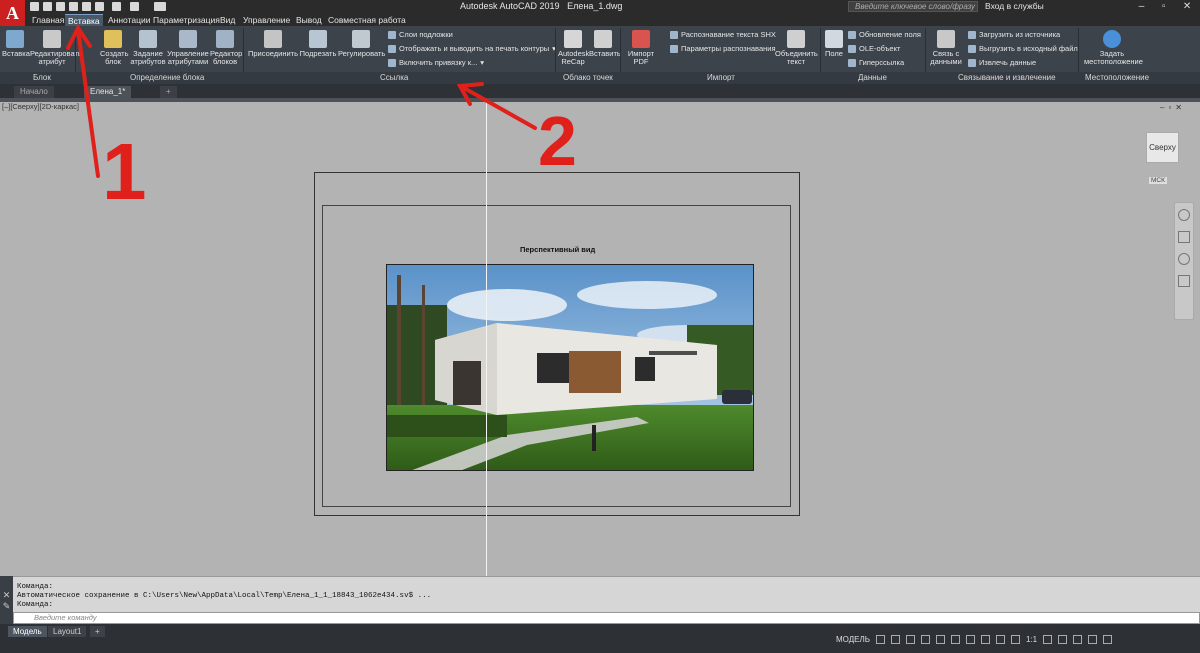 This screenshot has height=653, width=1200. Describe the element at coordinates (6, 595) in the screenshot. I see `close-icon: ✕` at that location.